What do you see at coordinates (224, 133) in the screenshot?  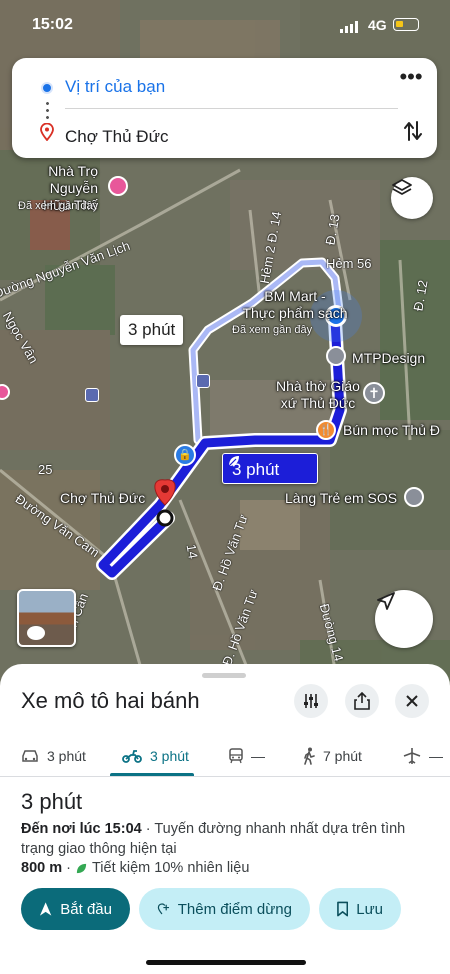 I see `destination-row: Chợ Thủ Đức` at bounding box center [224, 133].